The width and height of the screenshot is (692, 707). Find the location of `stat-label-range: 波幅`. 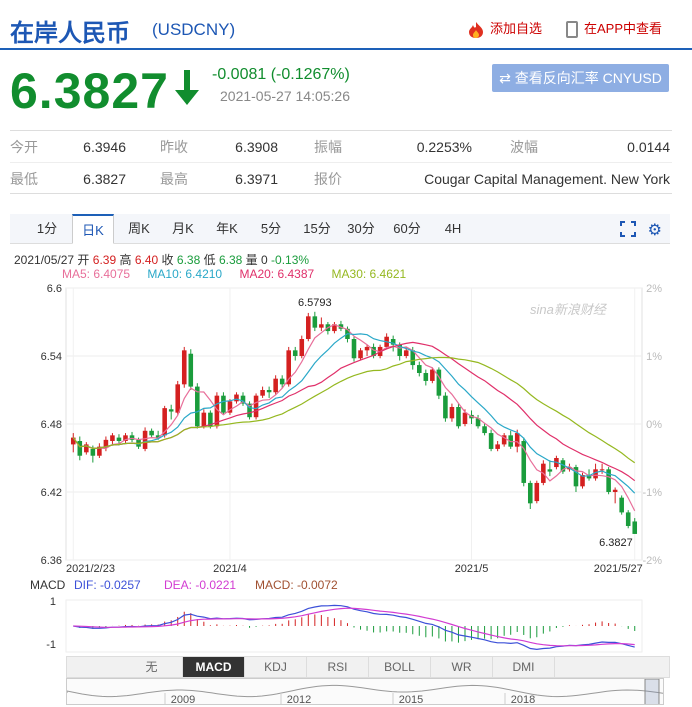

stat-label-range: 波幅 is located at coordinates (524, 147).